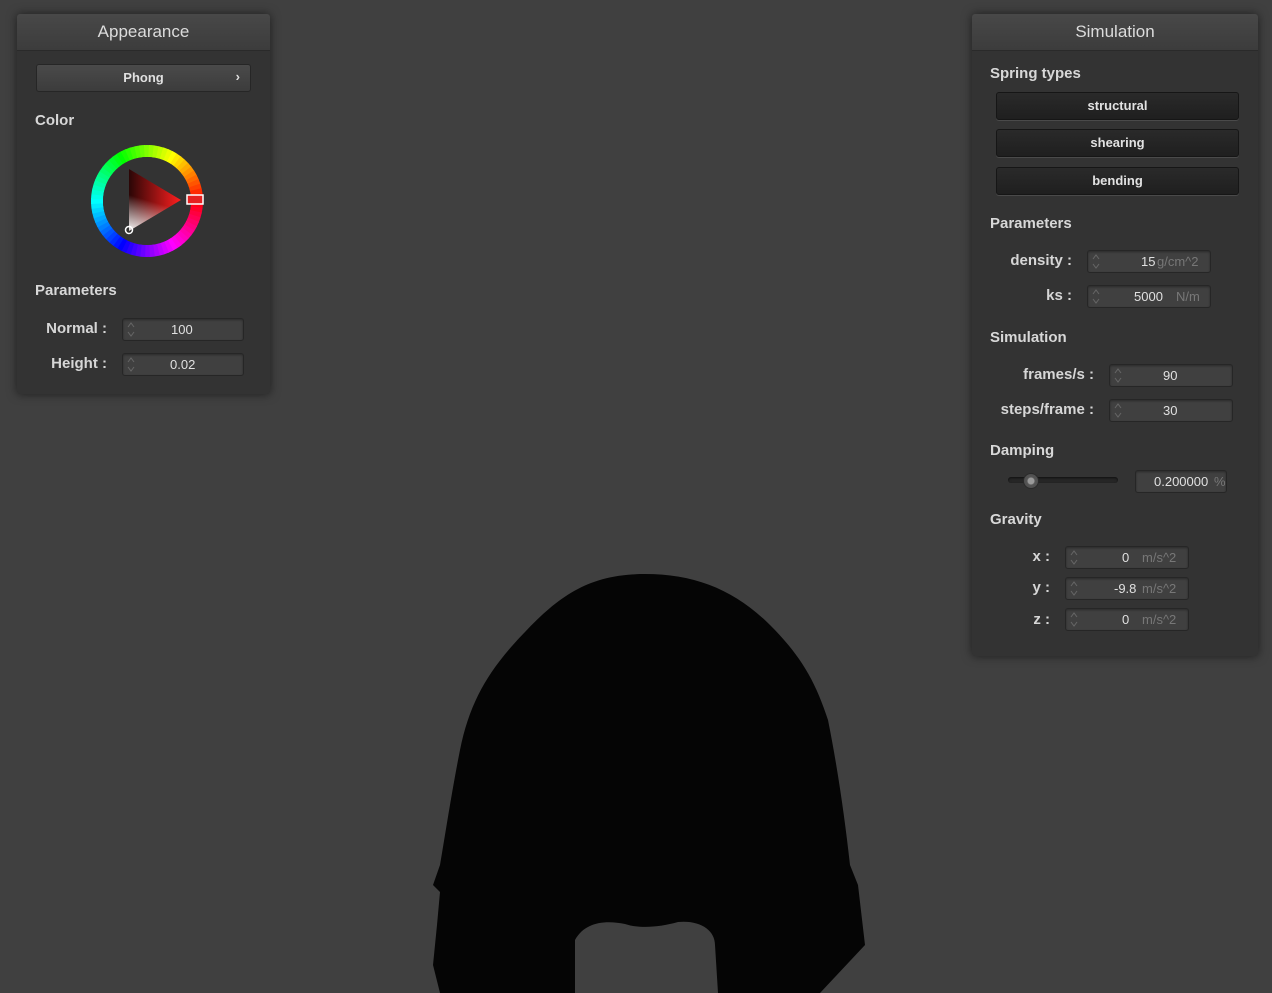 The width and height of the screenshot is (1272, 993). I want to click on appearance-title: Appearance, so click(143, 32).